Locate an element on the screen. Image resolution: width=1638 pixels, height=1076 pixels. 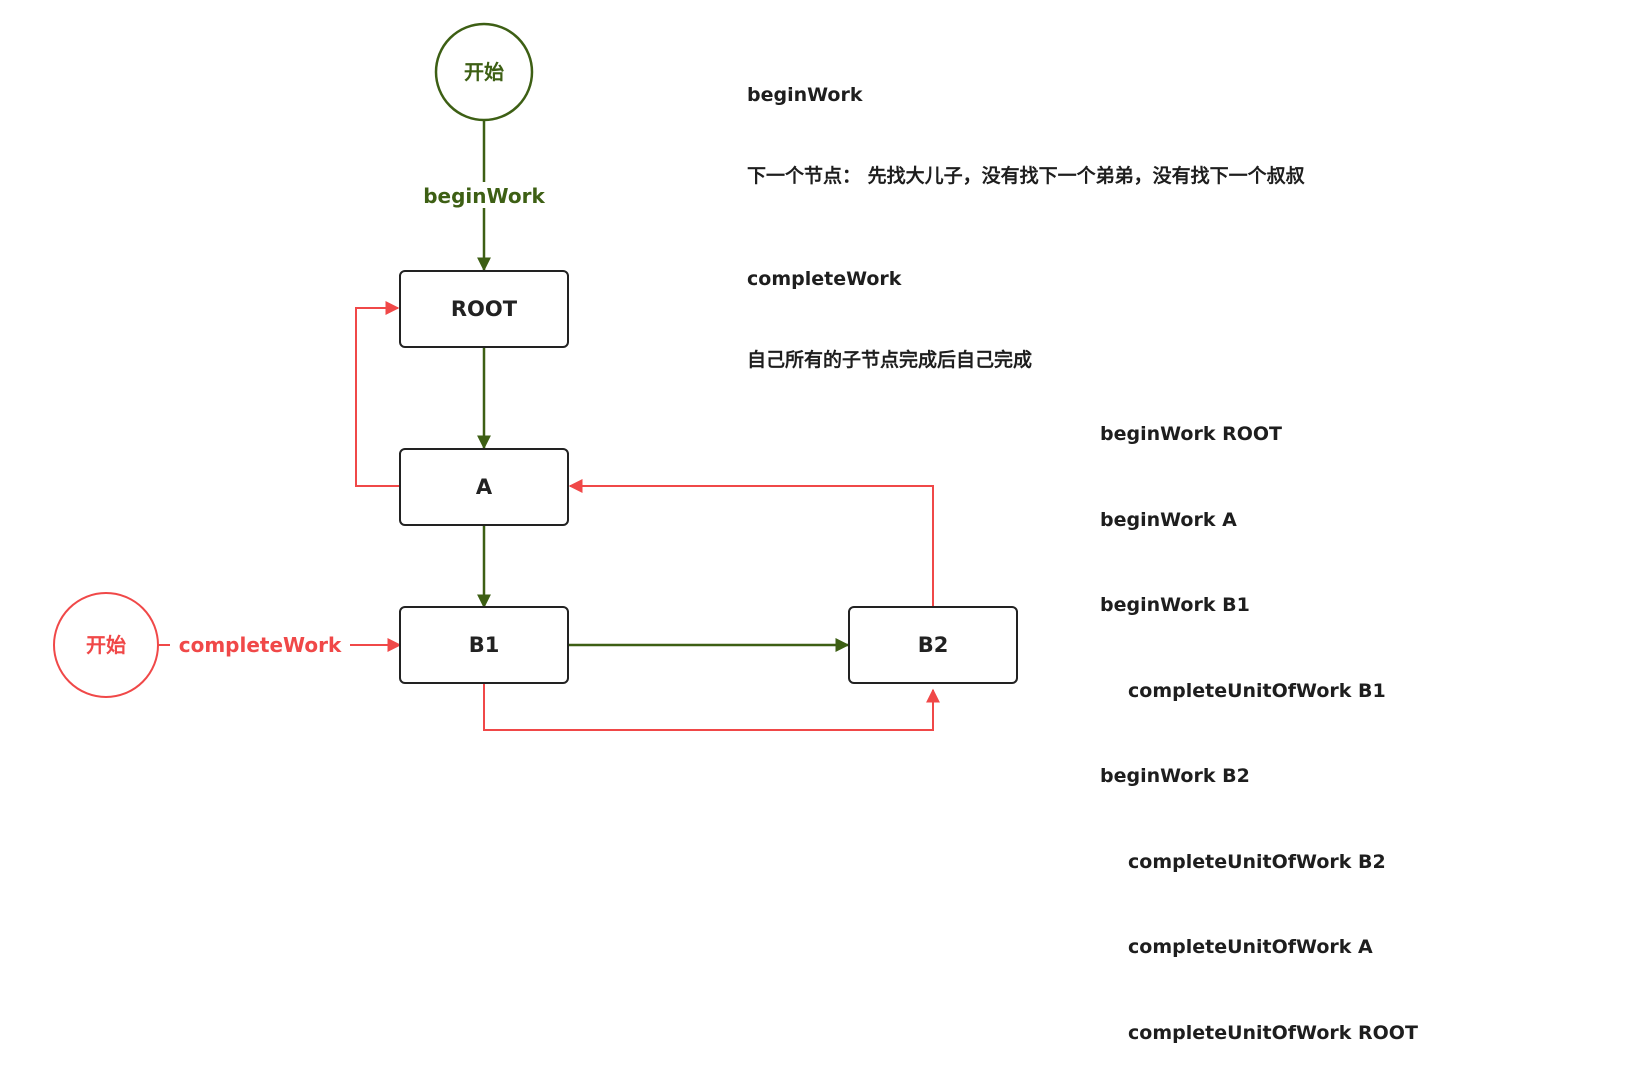
trace-line: beginWork B1 is located at coordinates (1175, 605).